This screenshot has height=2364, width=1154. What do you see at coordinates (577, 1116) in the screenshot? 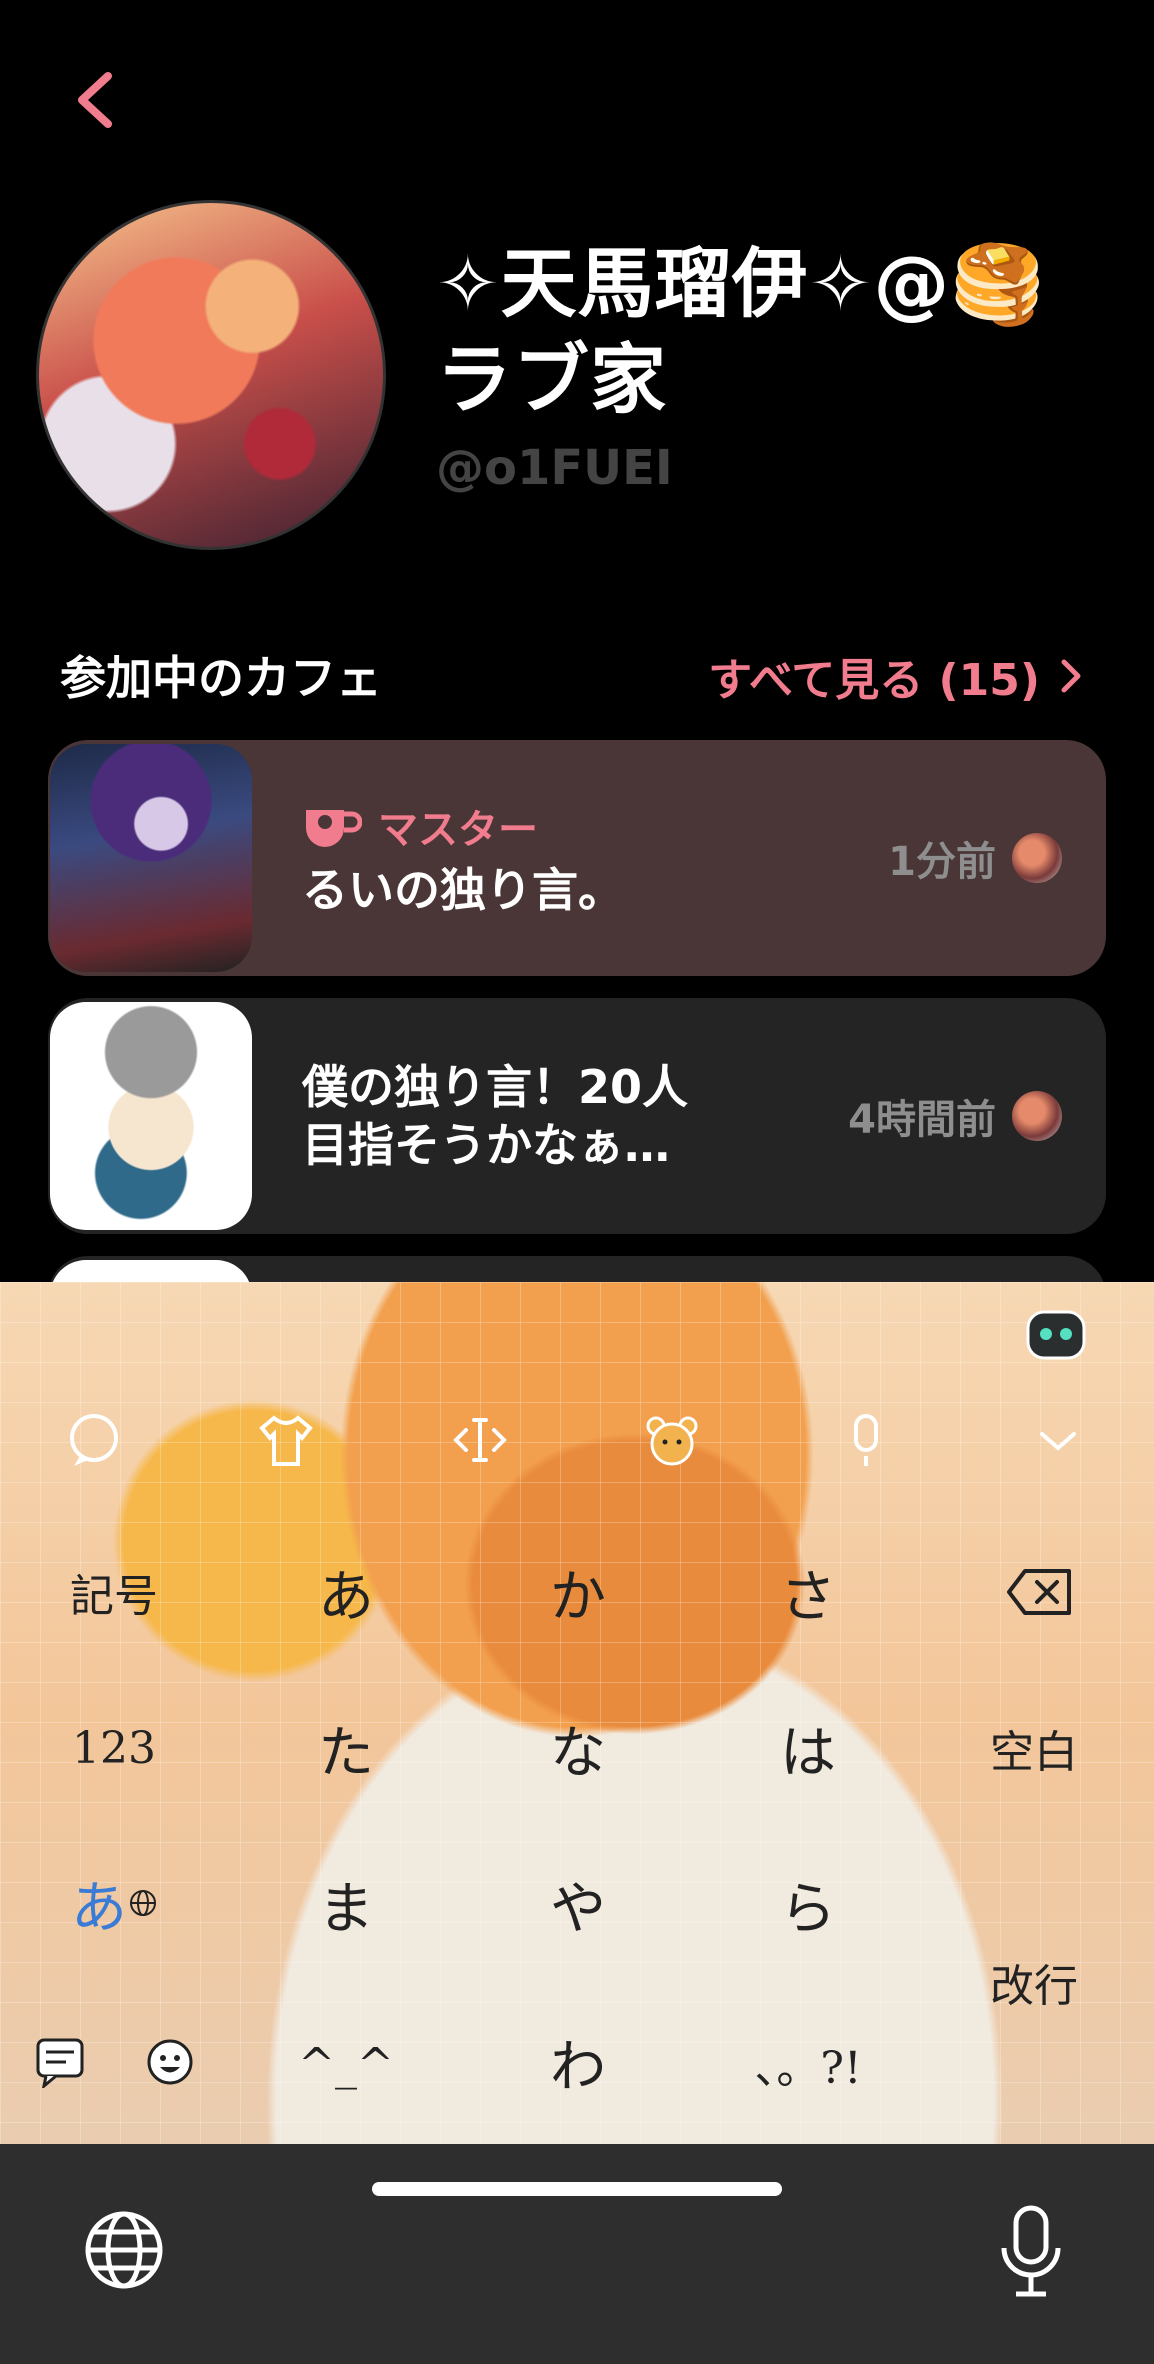
I see `cafe-card: 僕の独り言！20人 目指そうかなぁ… 4時間前` at bounding box center [577, 1116].